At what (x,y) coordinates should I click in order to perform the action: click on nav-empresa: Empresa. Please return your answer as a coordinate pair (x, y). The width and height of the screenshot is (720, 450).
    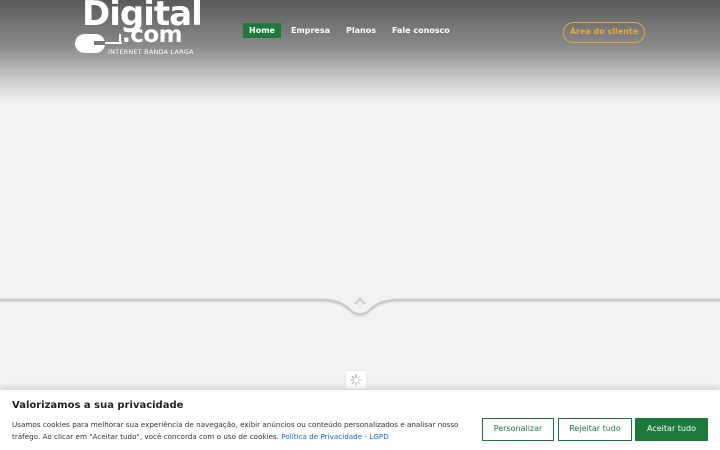
    Looking at the image, I should click on (310, 30).